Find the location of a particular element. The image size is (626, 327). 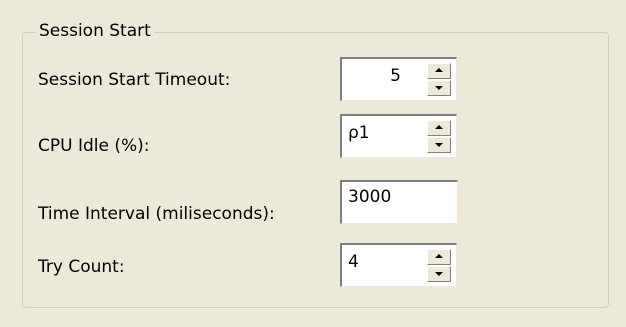

cpu-idle-spinner: ρ1 is located at coordinates (398, 136).